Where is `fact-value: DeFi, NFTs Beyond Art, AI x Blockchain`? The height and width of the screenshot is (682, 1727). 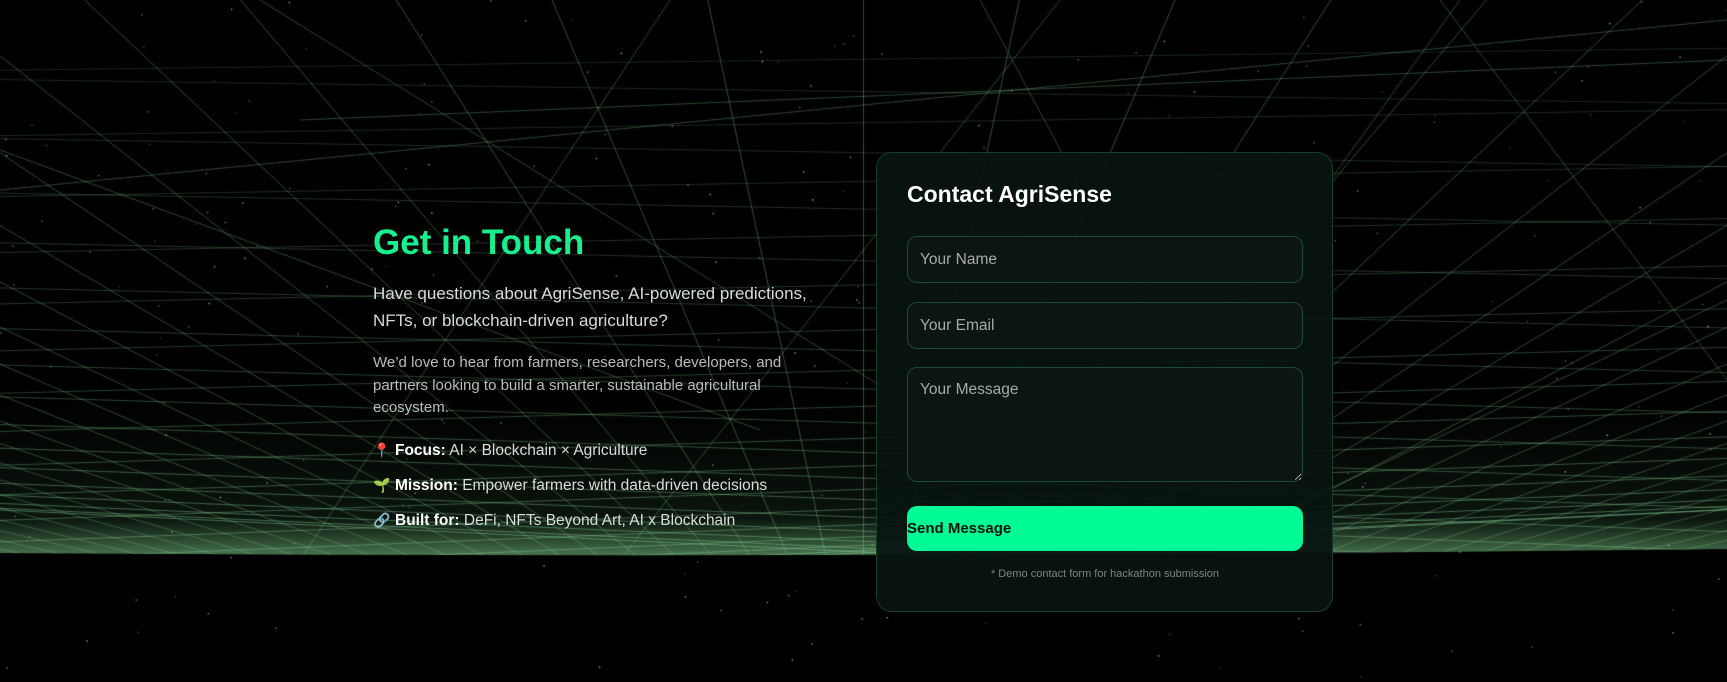
fact-value: DeFi, NFTs Beyond Art, AI x Blockchain is located at coordinates (599, 520).